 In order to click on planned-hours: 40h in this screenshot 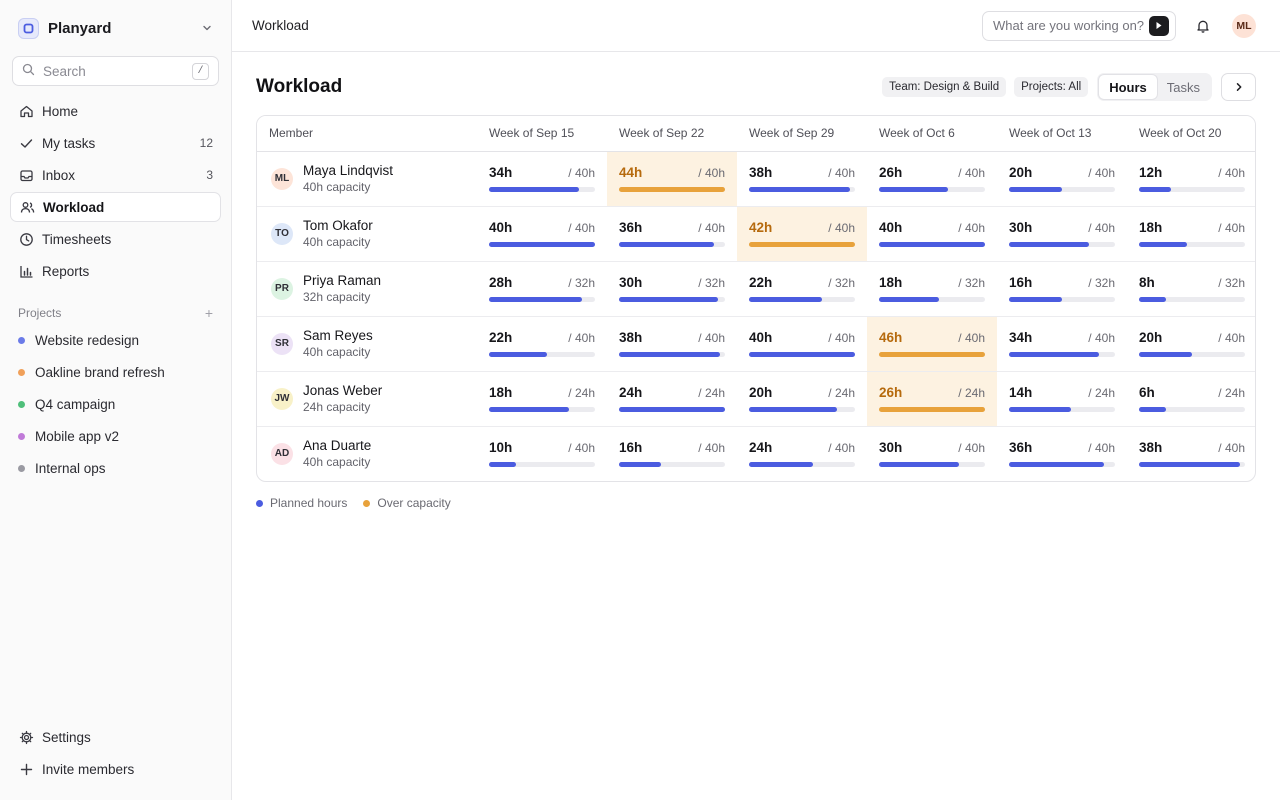, I will do `click(891, 227)`.